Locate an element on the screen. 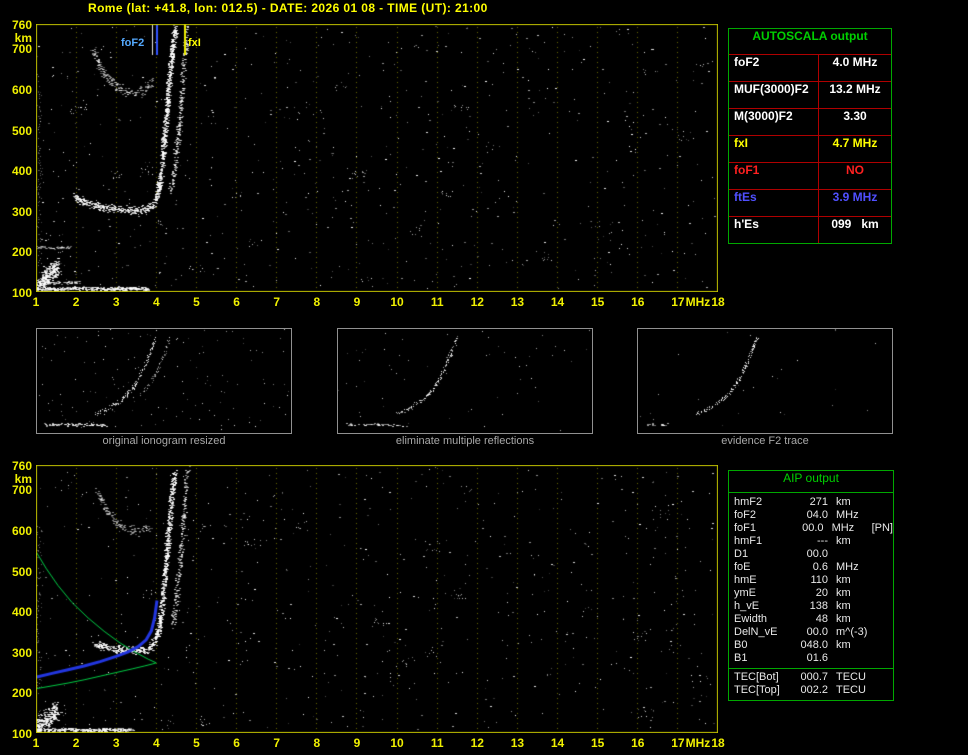  aip-row-tecbot: TEC[Bot] 000.7 TECU is located at coordinates (811, 677).